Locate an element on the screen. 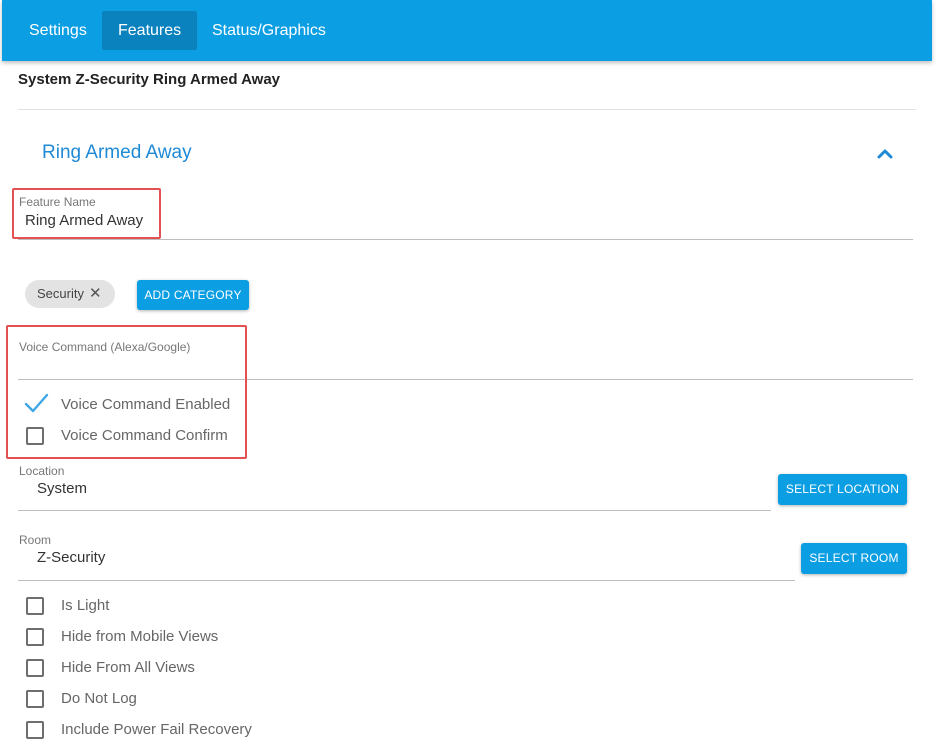 Image resolution: width=937 pixels, height=742 pixels. checkbox-label: Hide from Mobile Views is located at coordinates (140, 636).